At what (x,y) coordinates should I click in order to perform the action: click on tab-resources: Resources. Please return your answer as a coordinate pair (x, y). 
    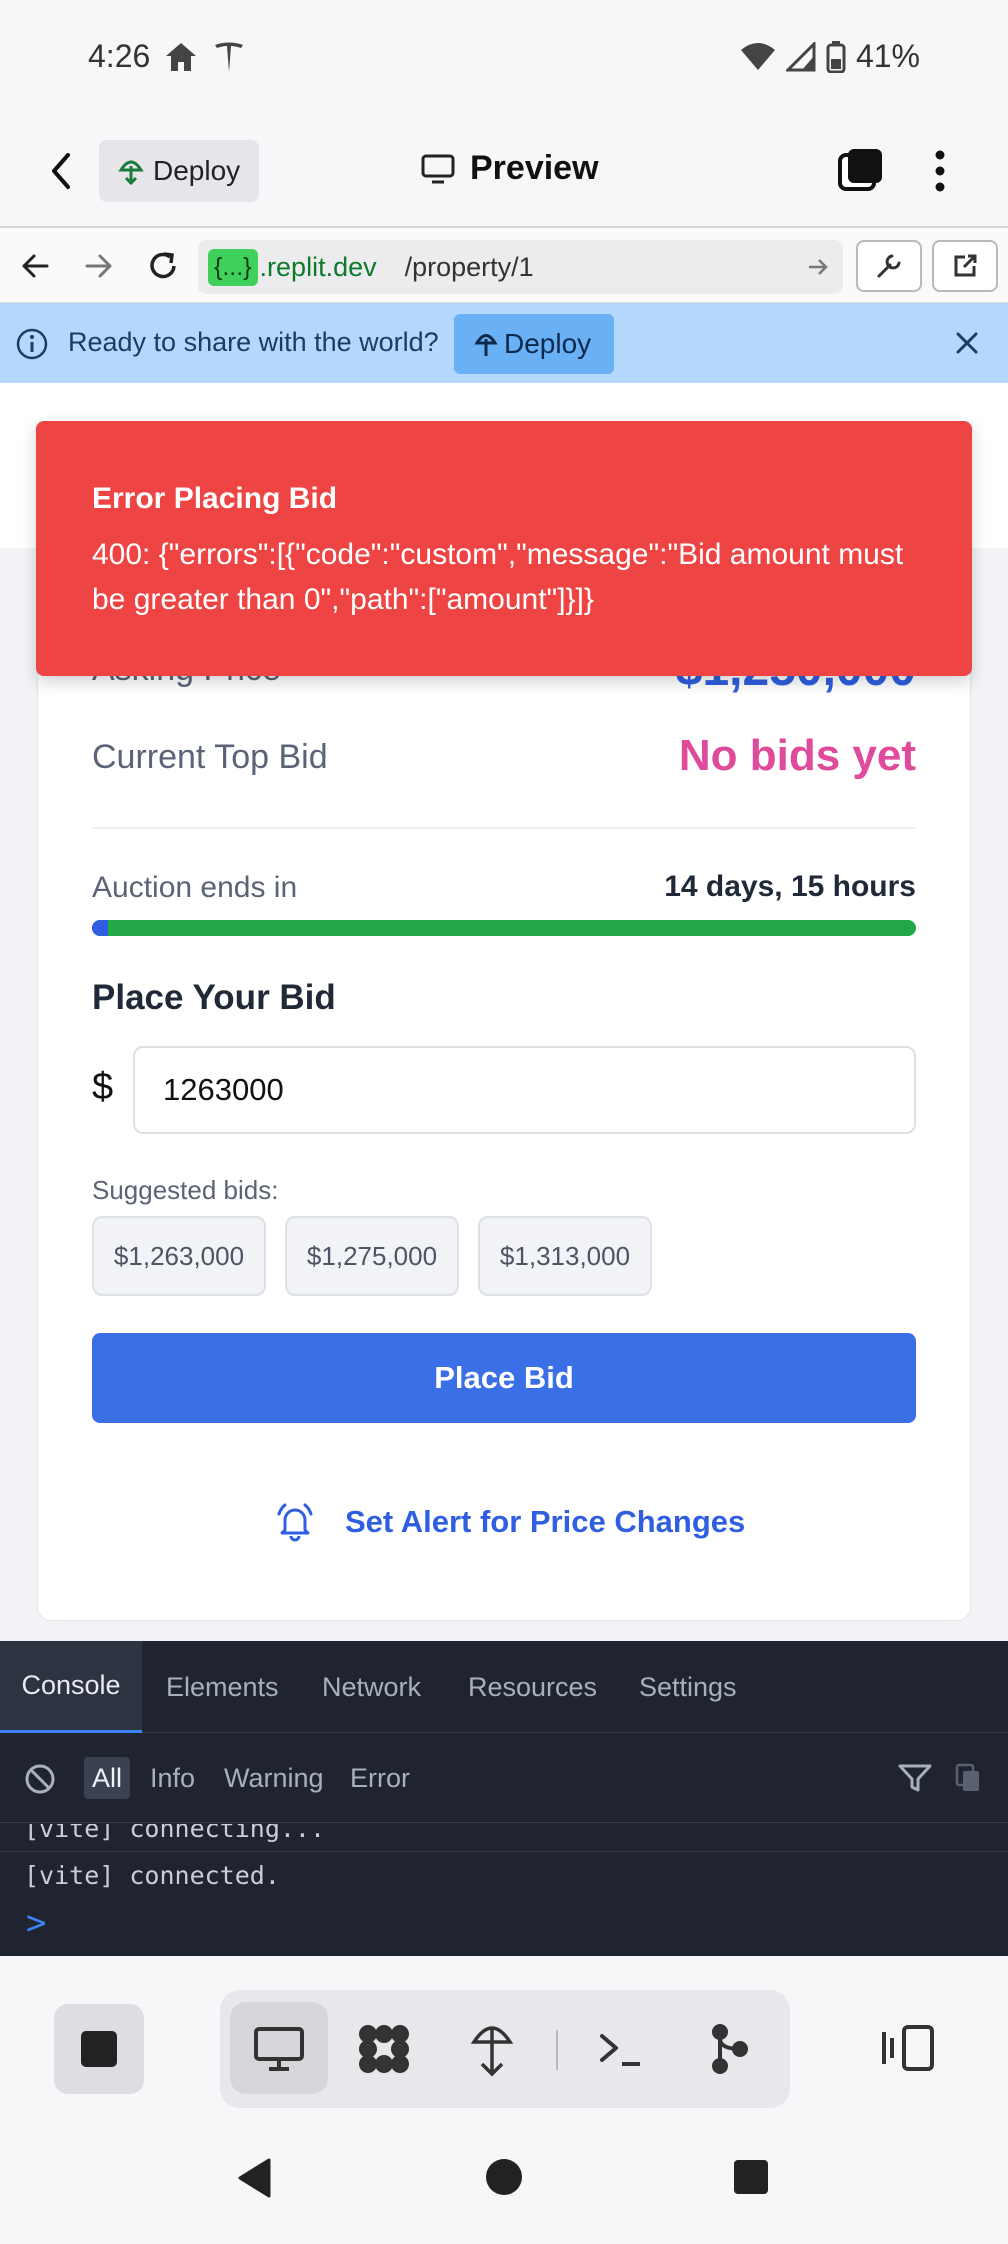
    Looking at the image, I should click on (532, 1687).